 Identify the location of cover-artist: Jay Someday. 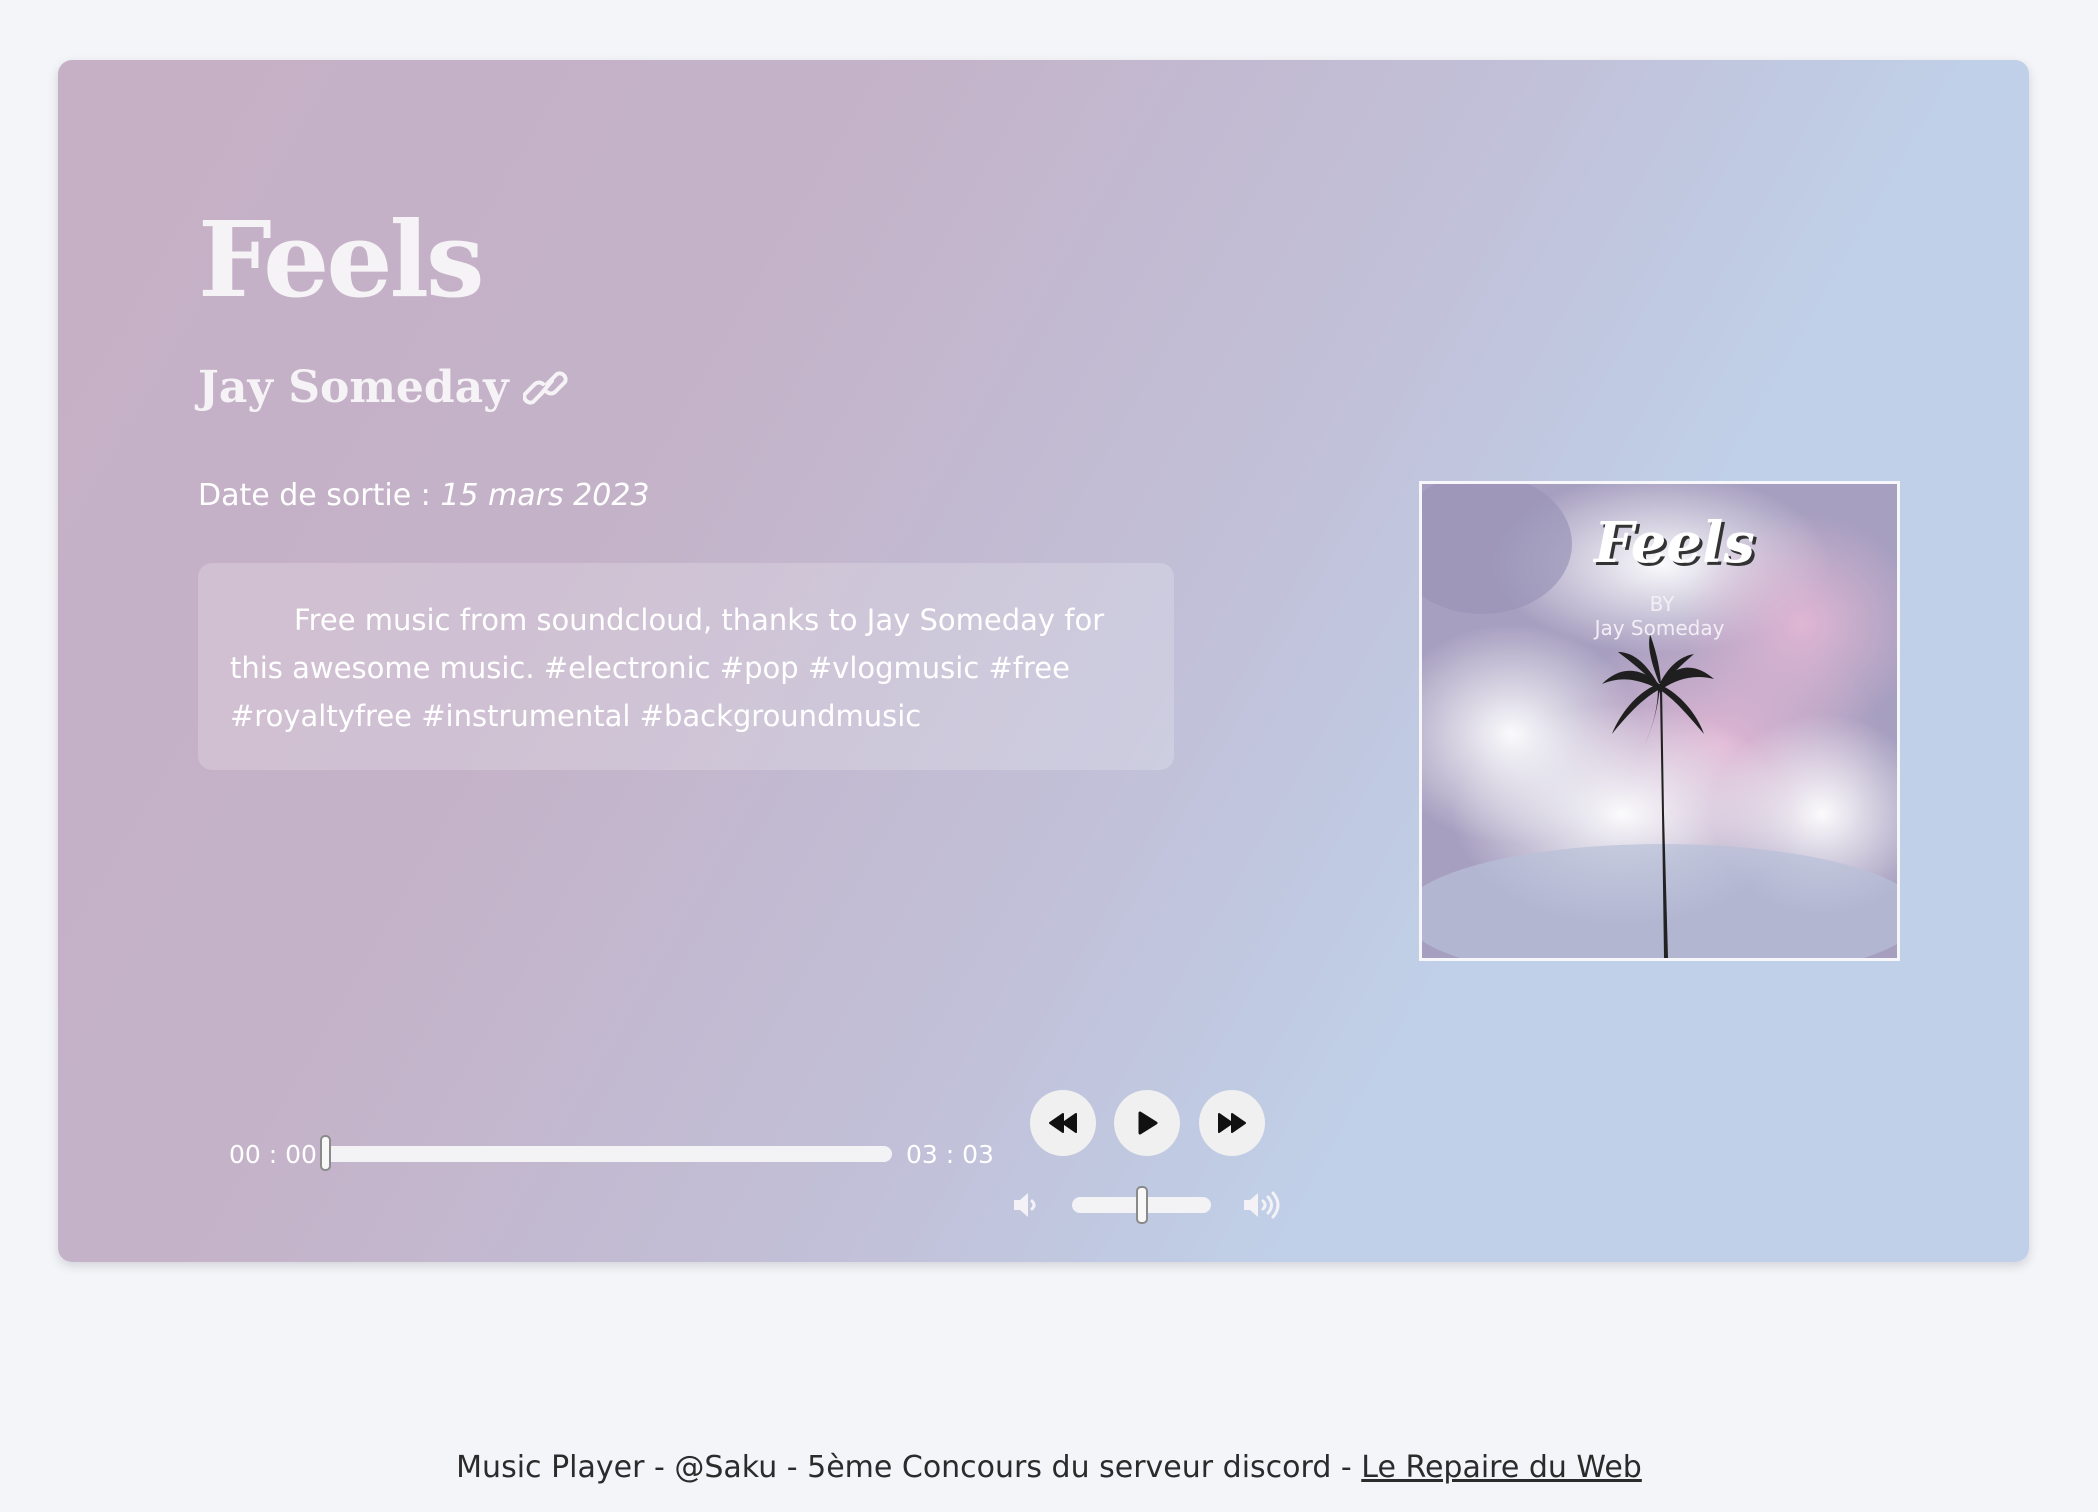
(1659, 628).